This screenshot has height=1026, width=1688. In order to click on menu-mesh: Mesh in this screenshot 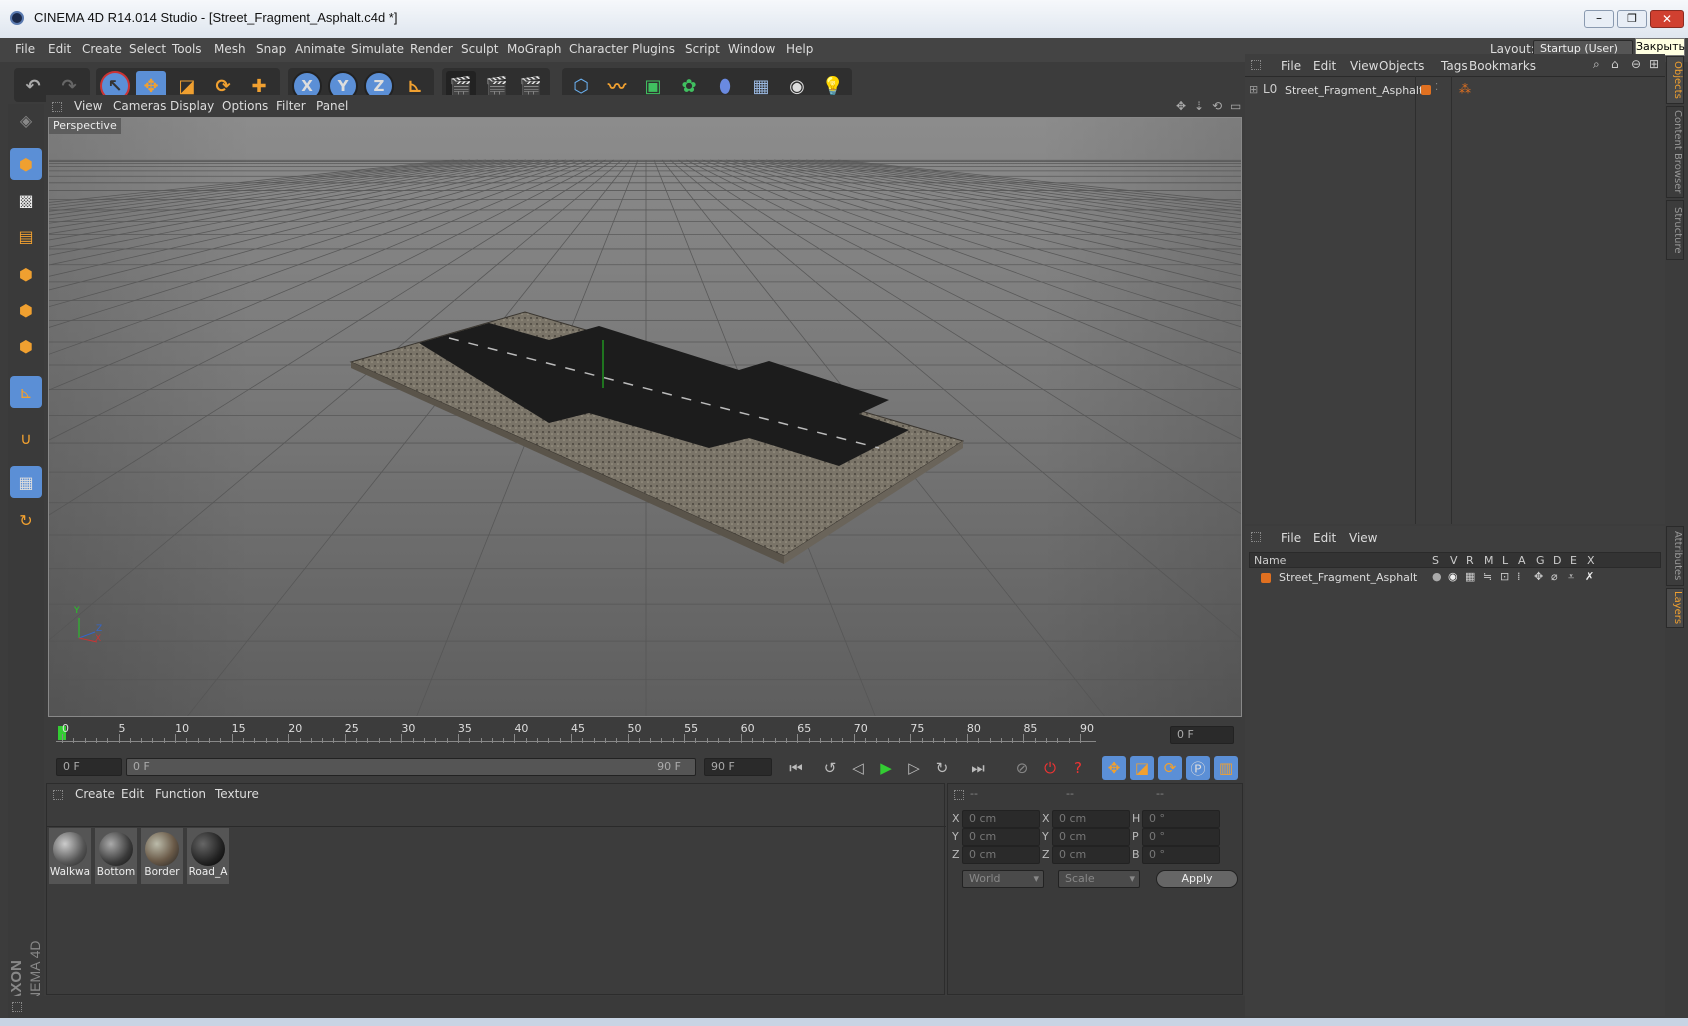, I will do `click(230, 49)`.